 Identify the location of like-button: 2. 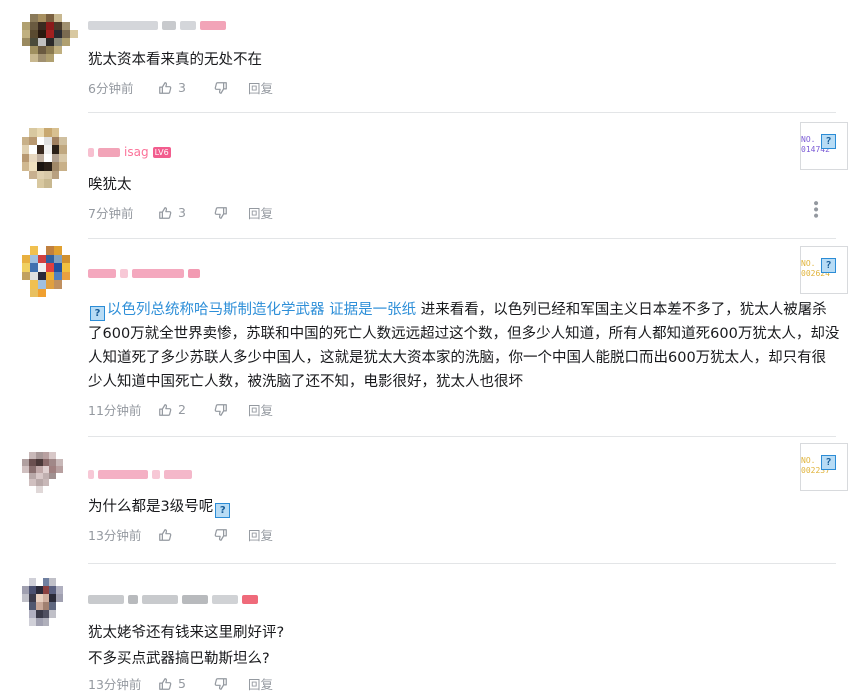
(186, 409).